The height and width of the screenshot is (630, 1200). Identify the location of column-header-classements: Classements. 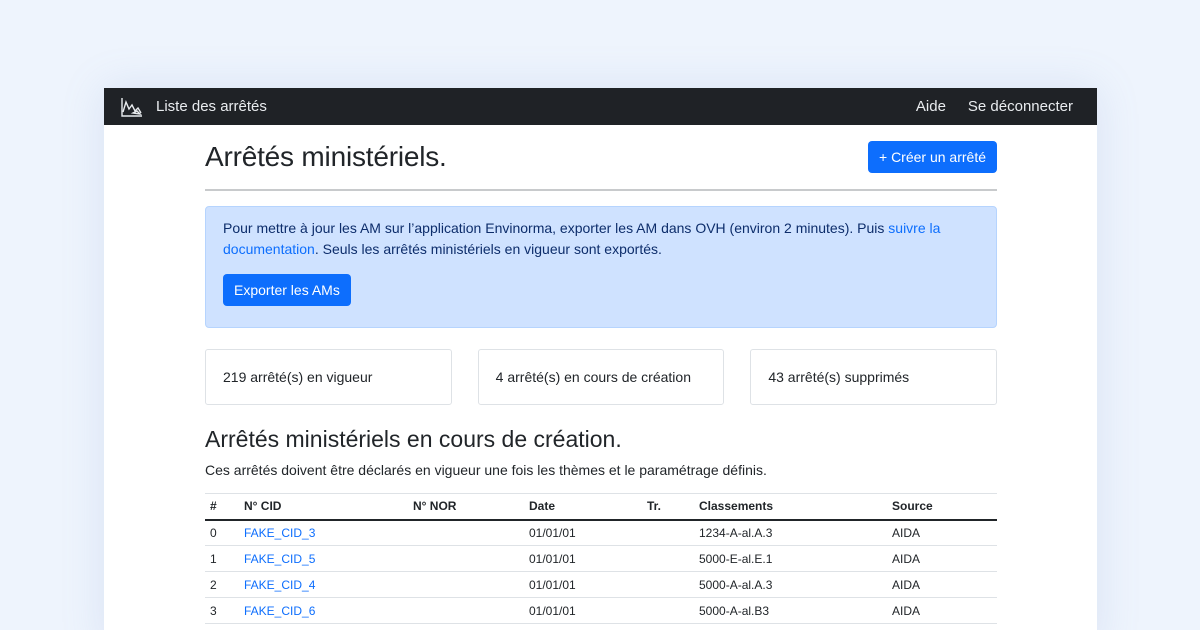
(736, 506).